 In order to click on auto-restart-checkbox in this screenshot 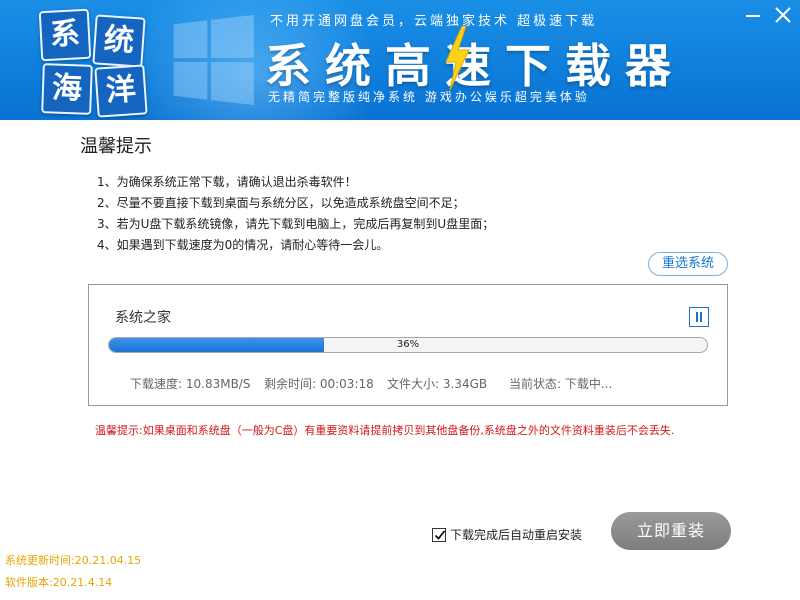, I will do `click(439, 535)`.